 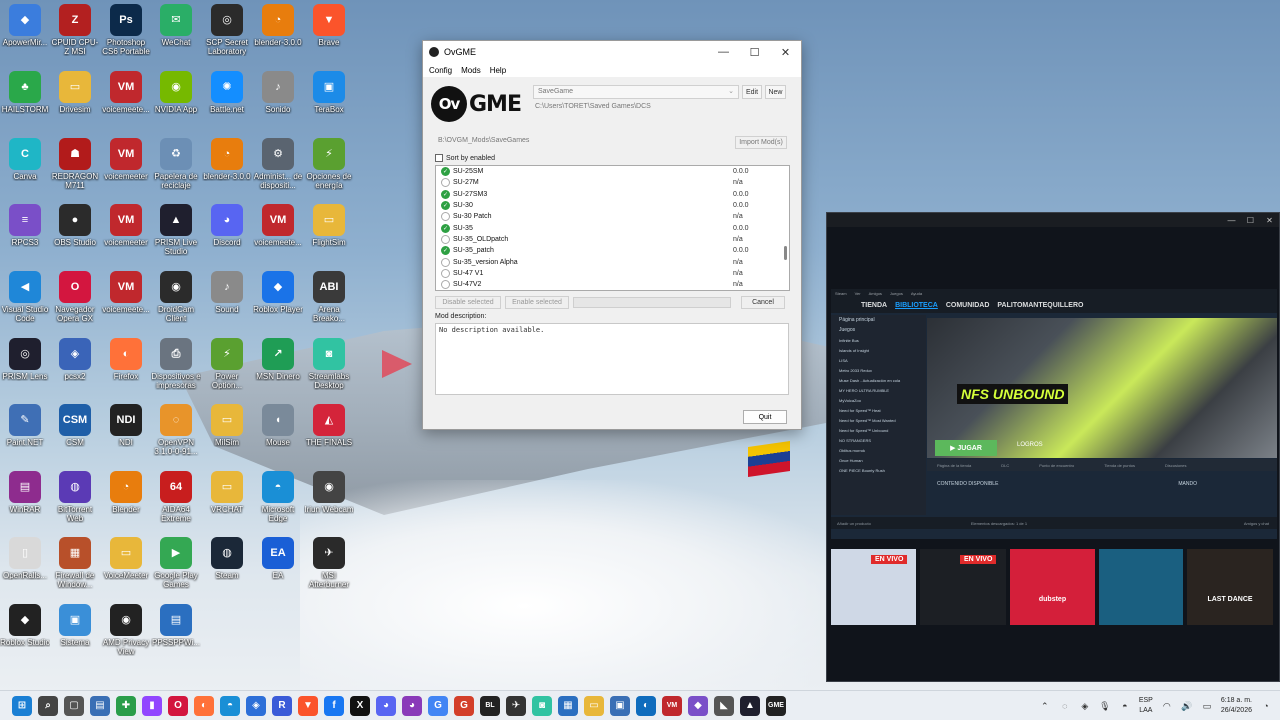 I want to click on mod-row: ✓ SU-27SM3 0.0.0, so click(x=612, y=194).